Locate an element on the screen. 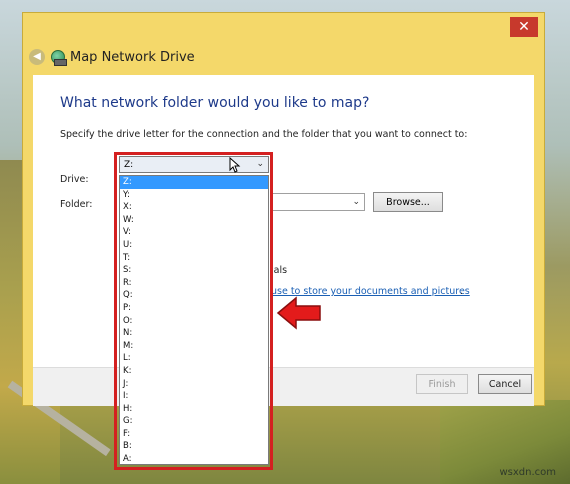 Image resolution: width=570 pixels, height=484 pixels. drive-option: W: is located at coordinates (194, 220).